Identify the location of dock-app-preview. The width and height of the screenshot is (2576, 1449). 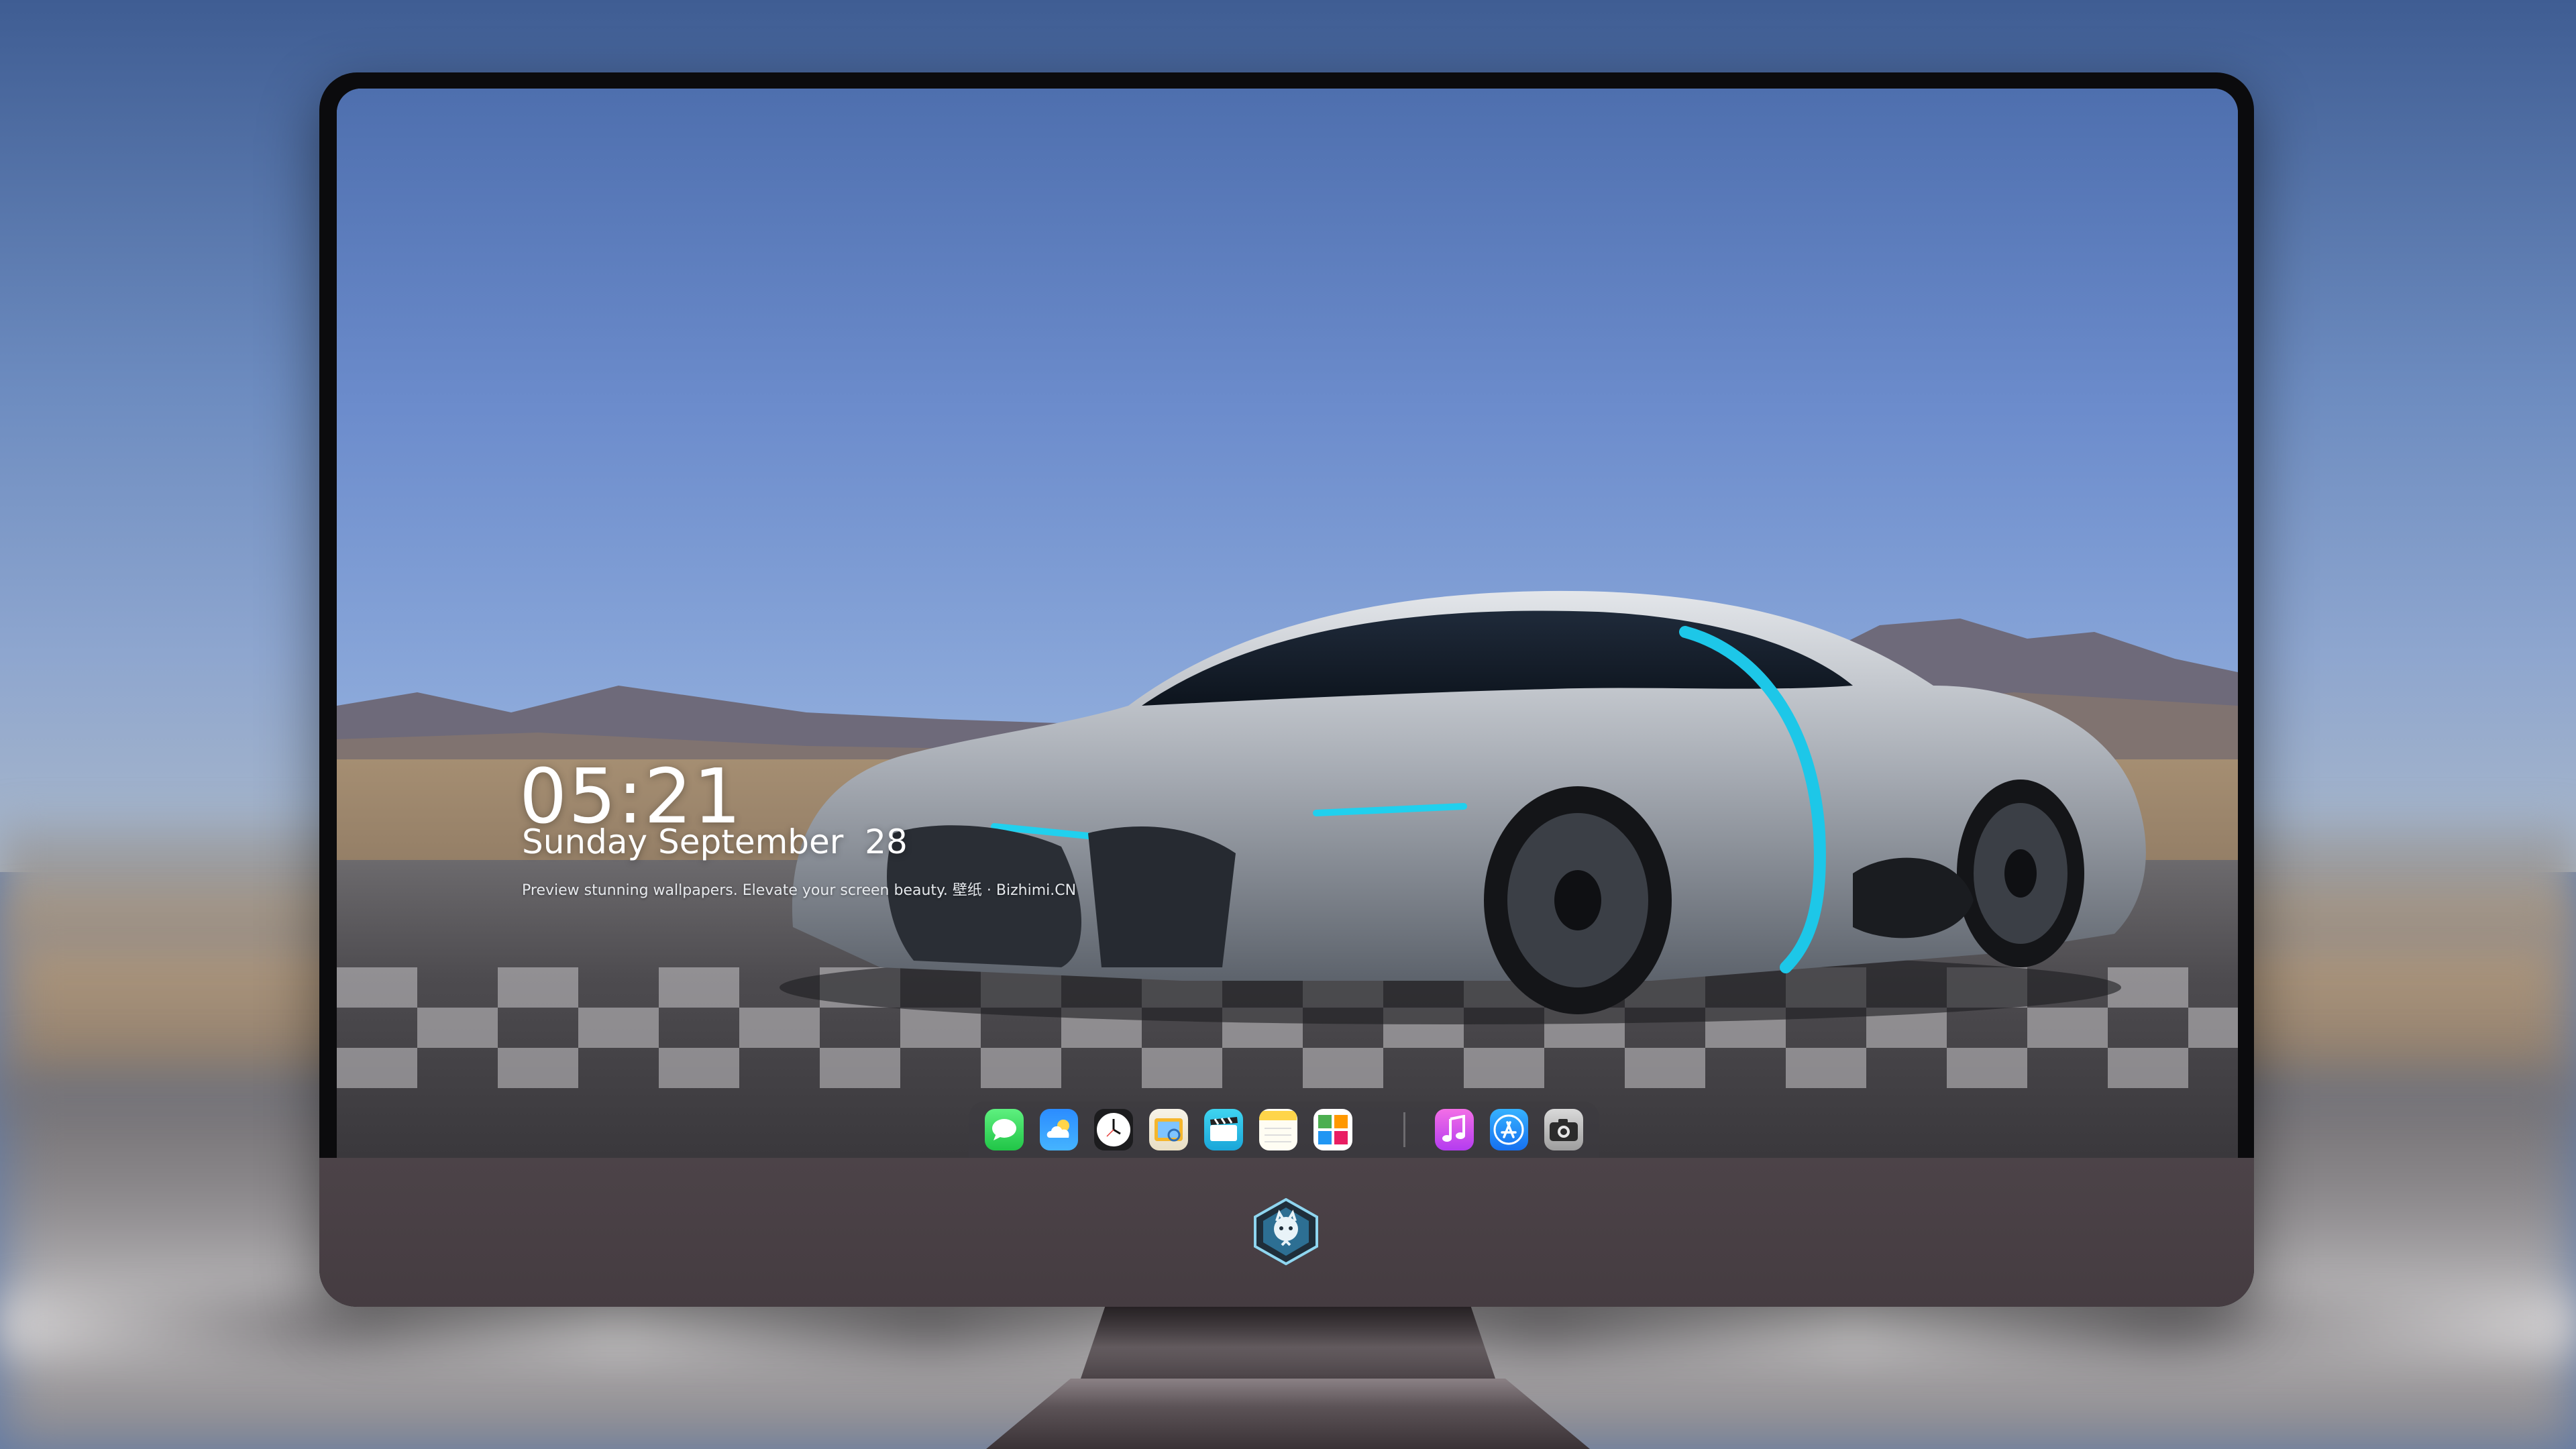
(1168, 1129).